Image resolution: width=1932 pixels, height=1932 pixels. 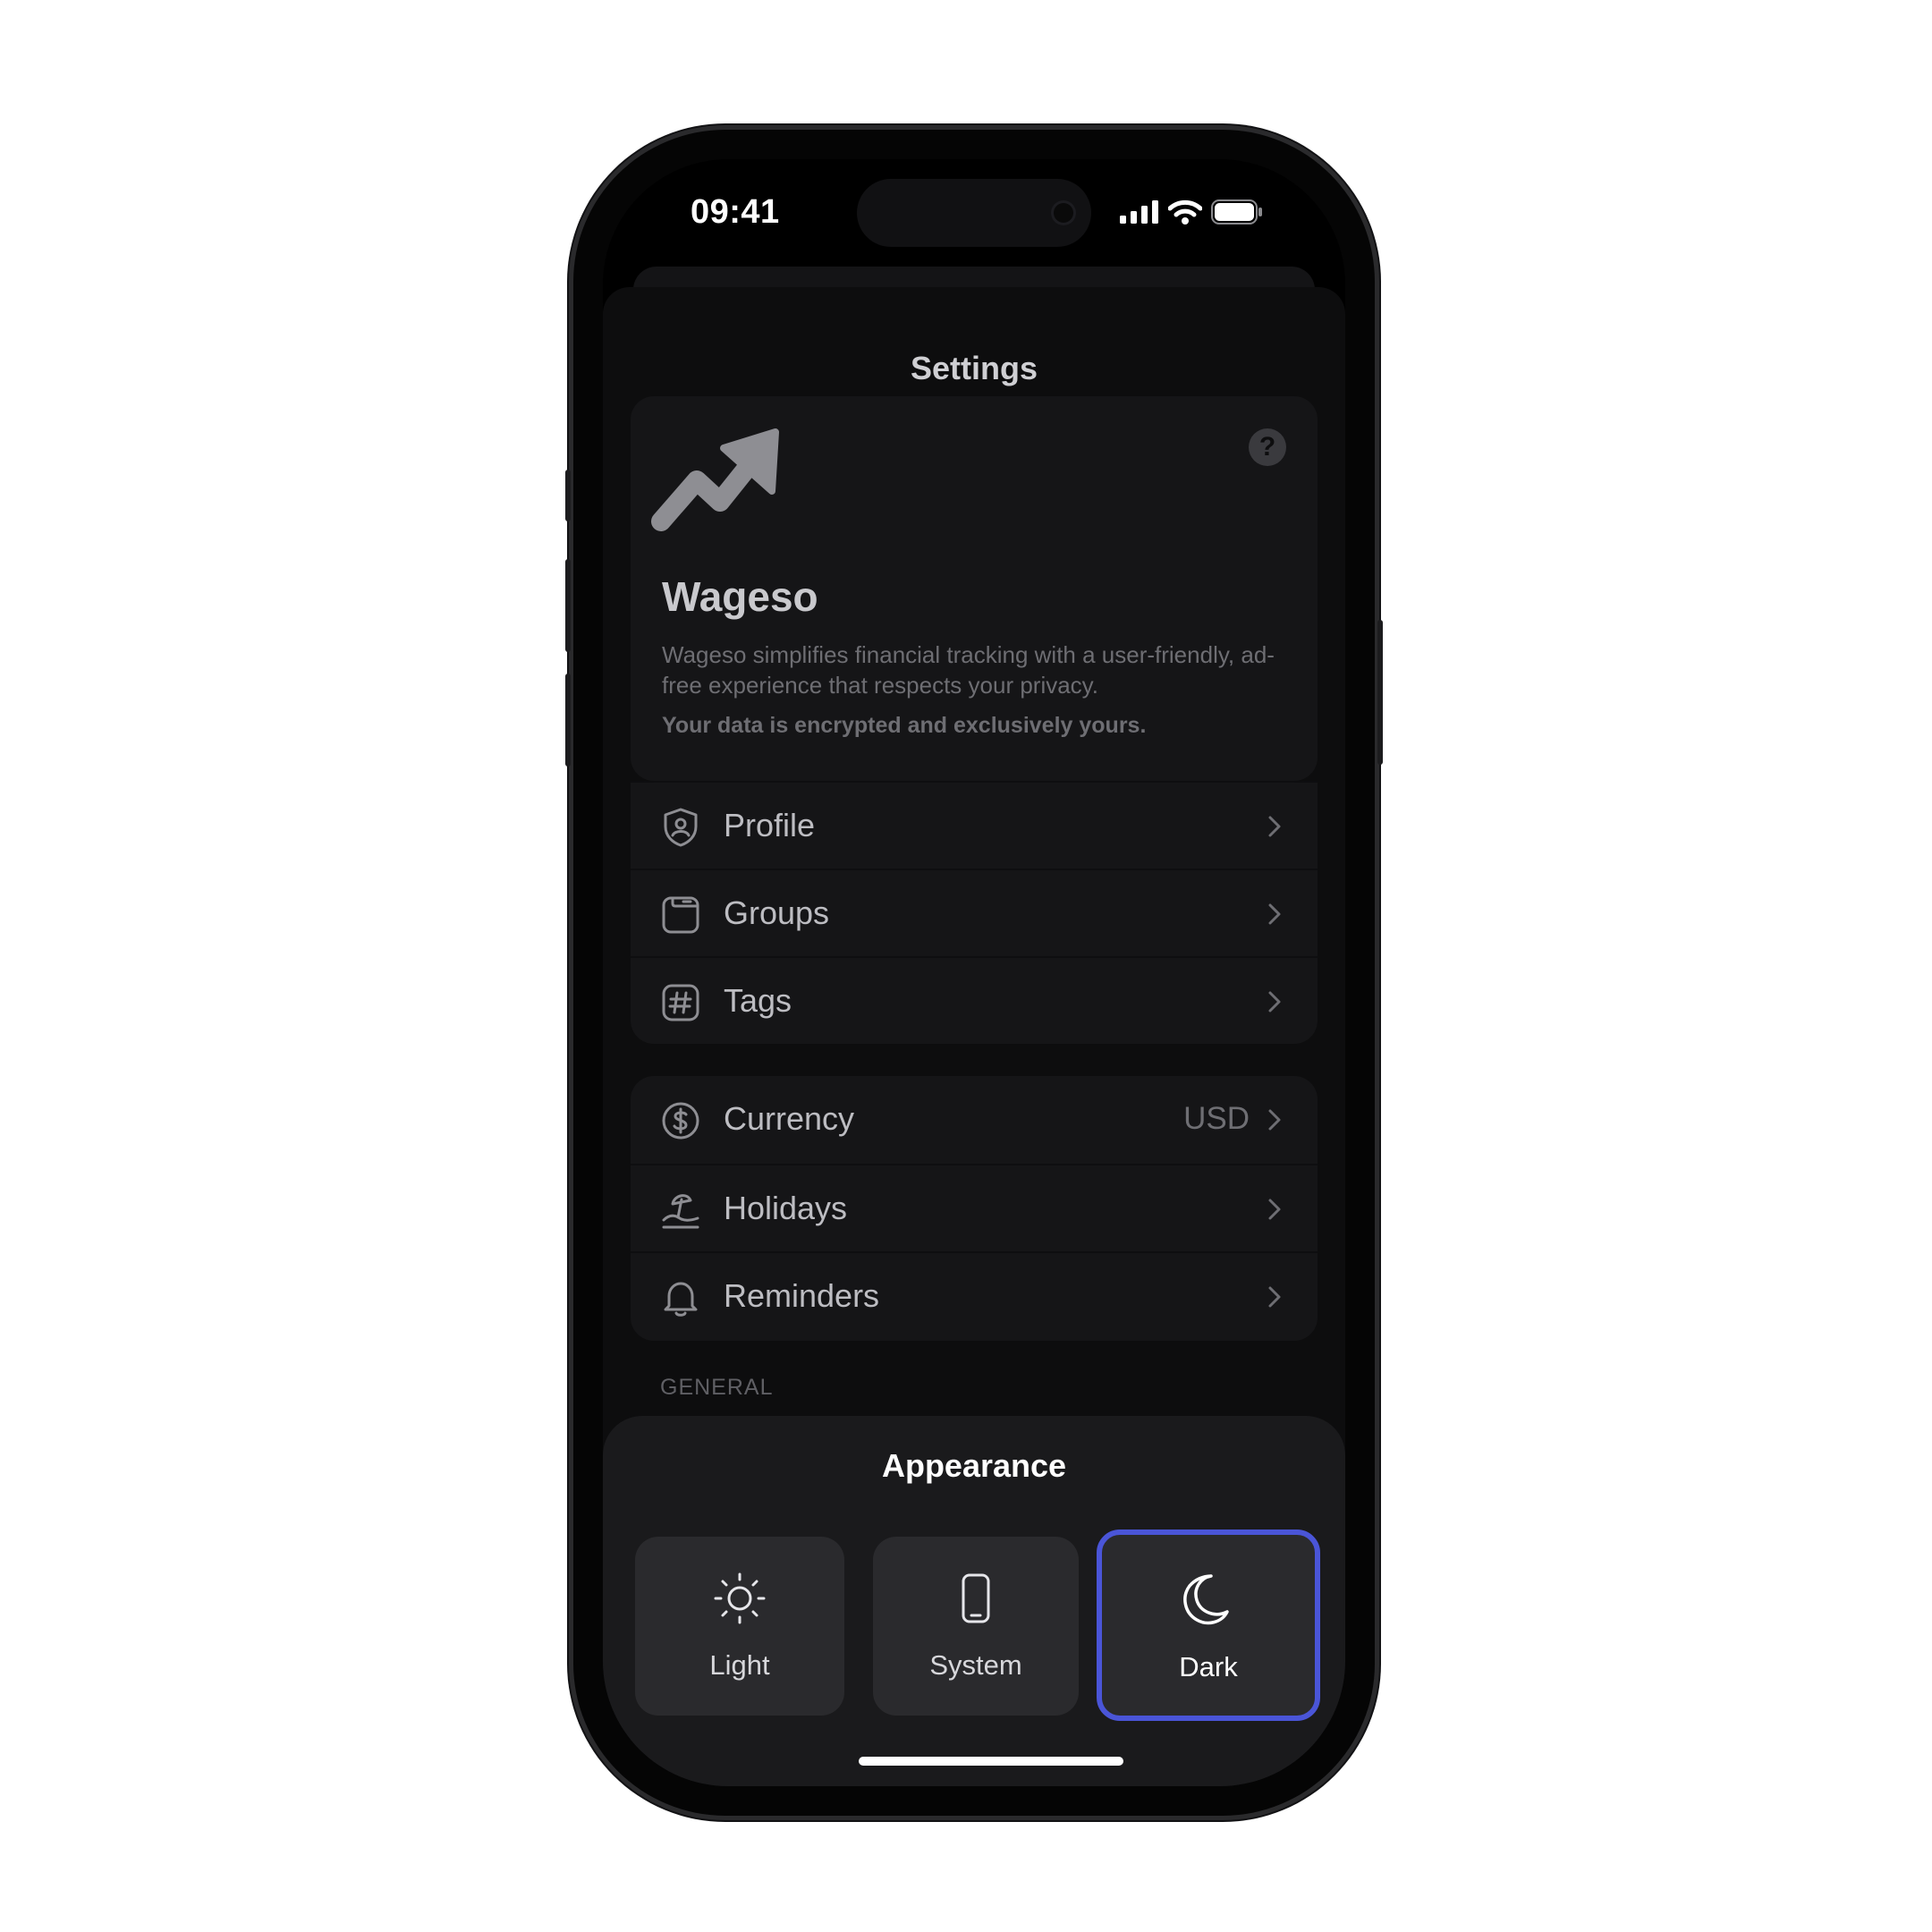 I want to click on wifi-icon, so click(x=1185, y=212).